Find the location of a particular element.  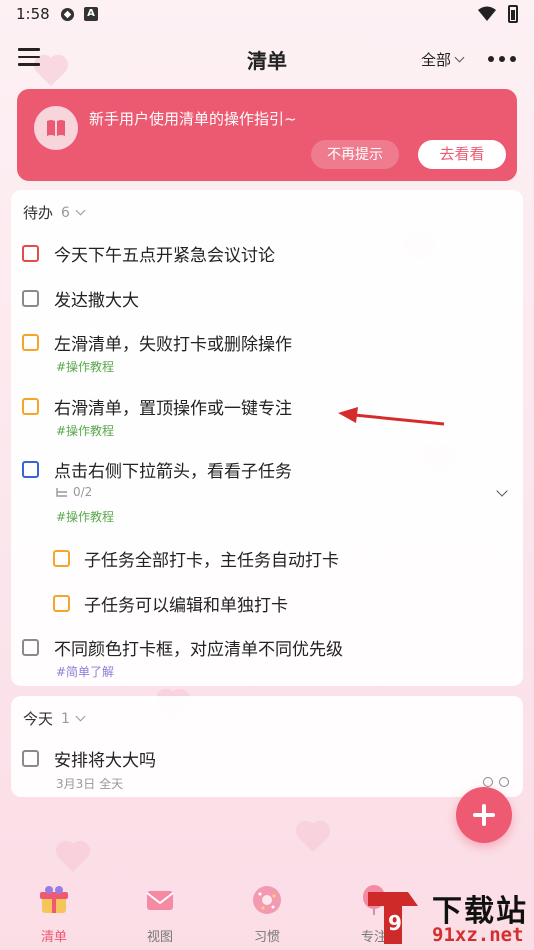

donut-habit-icon is located at coordinates (267, 900).